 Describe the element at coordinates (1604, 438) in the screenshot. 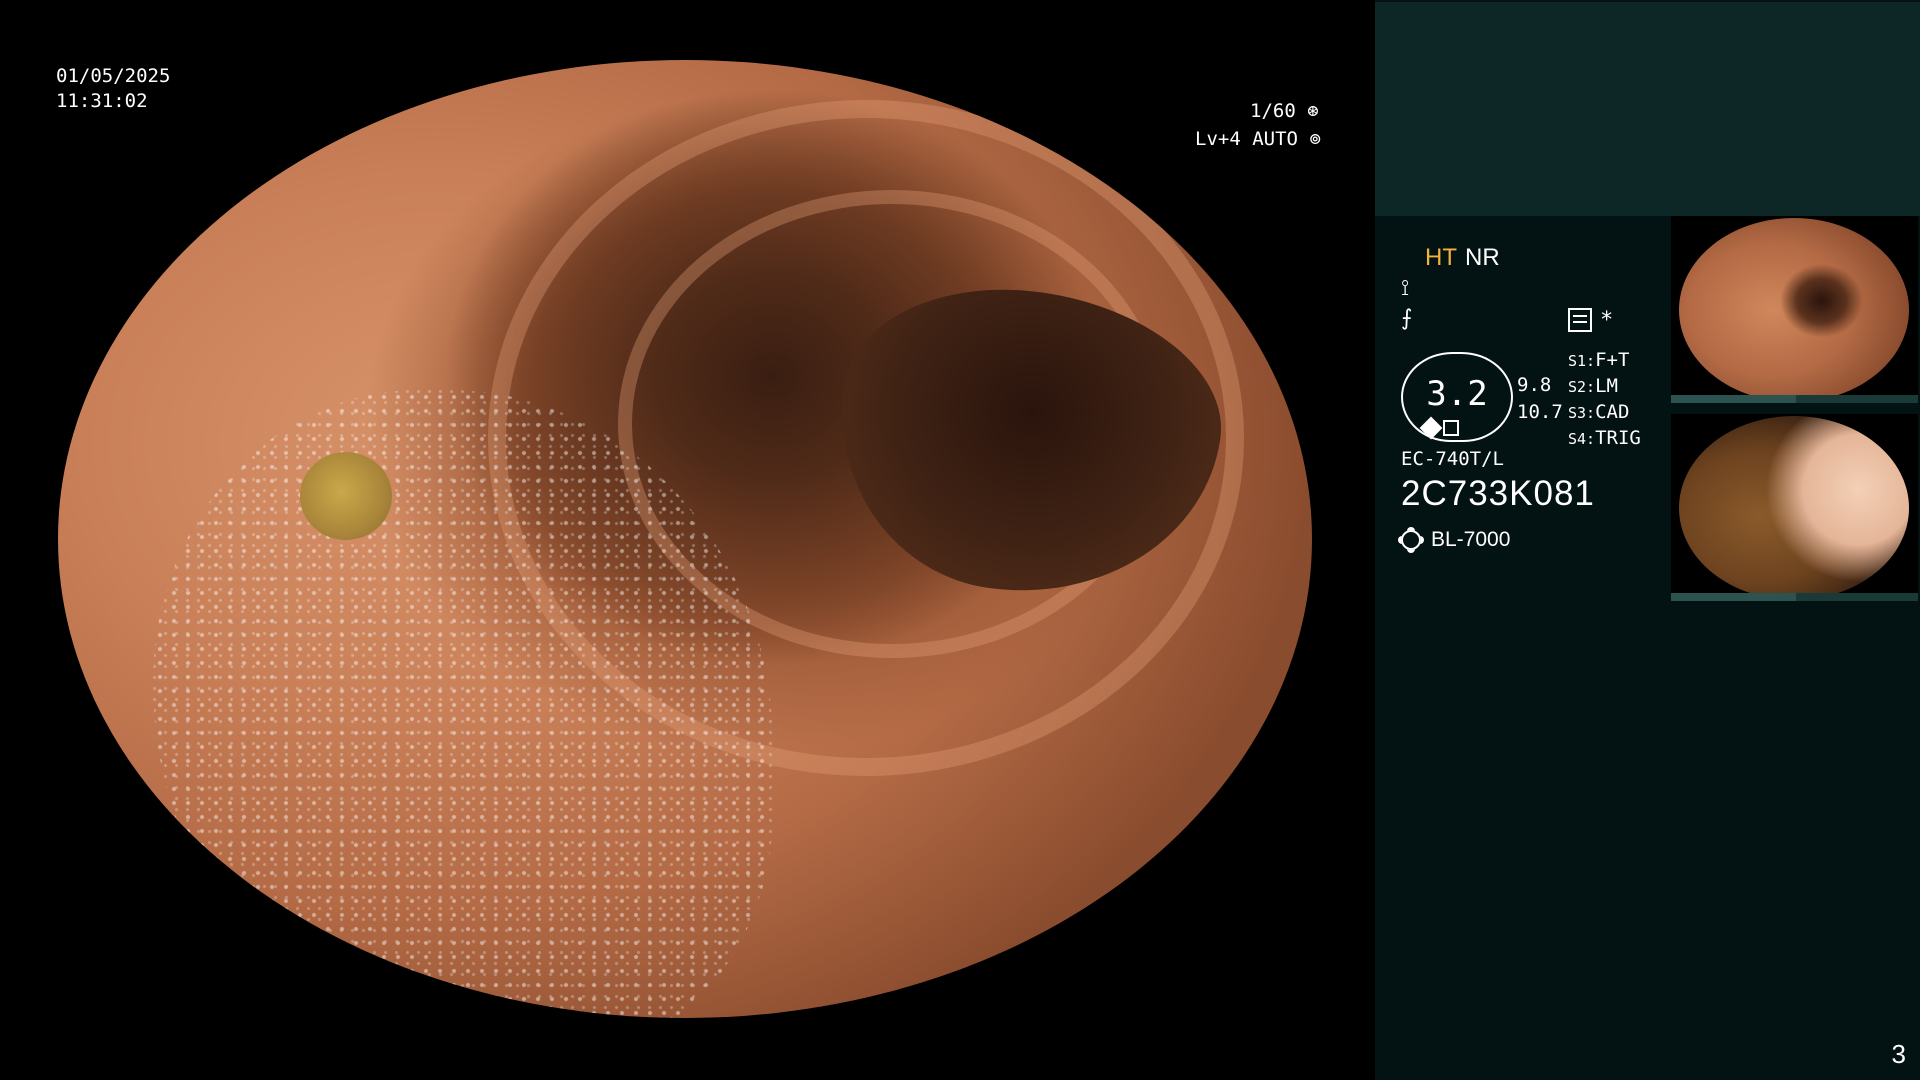

I see `scene-item: S4:TRIG` at that location.